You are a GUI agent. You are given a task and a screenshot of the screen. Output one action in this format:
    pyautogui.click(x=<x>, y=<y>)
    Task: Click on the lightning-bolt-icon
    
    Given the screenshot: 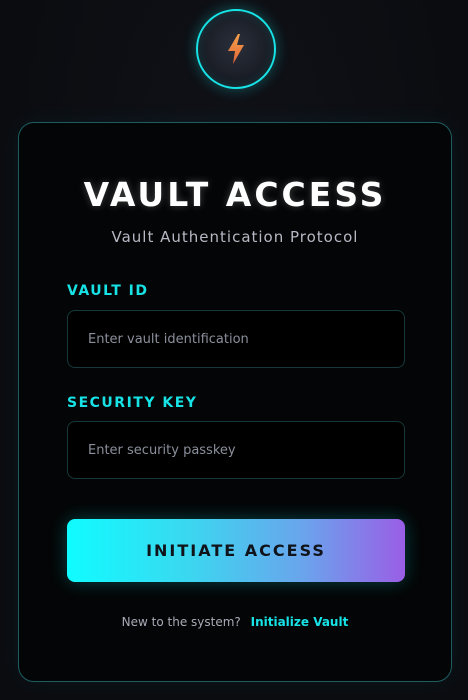 What is the action you would take?
    pyautogui.click(x=236, y=49)
    